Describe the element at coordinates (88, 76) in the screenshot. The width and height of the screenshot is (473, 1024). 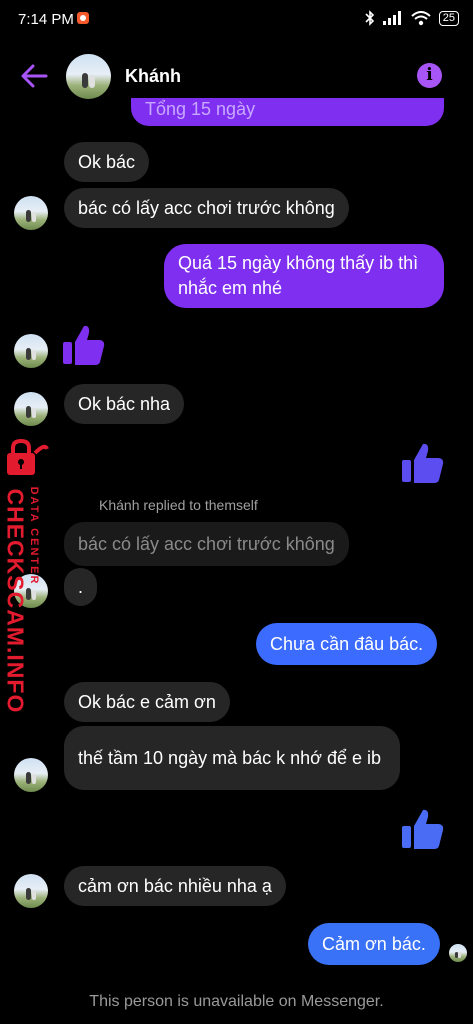
I see `contact-avatar` at that location.